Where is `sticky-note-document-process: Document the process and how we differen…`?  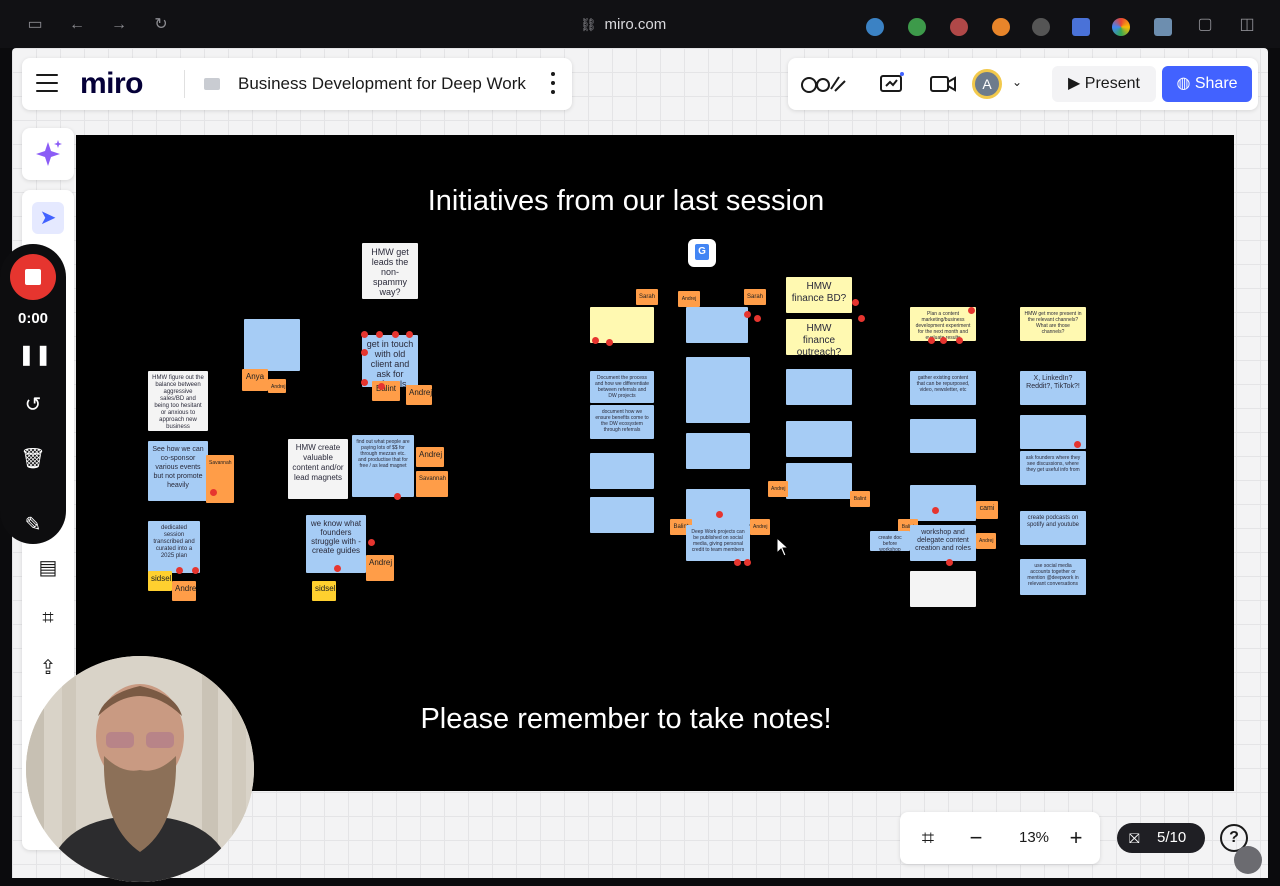
sticky-note-document-process: Document the process and how we differen… is located at coordinates (622, 387).